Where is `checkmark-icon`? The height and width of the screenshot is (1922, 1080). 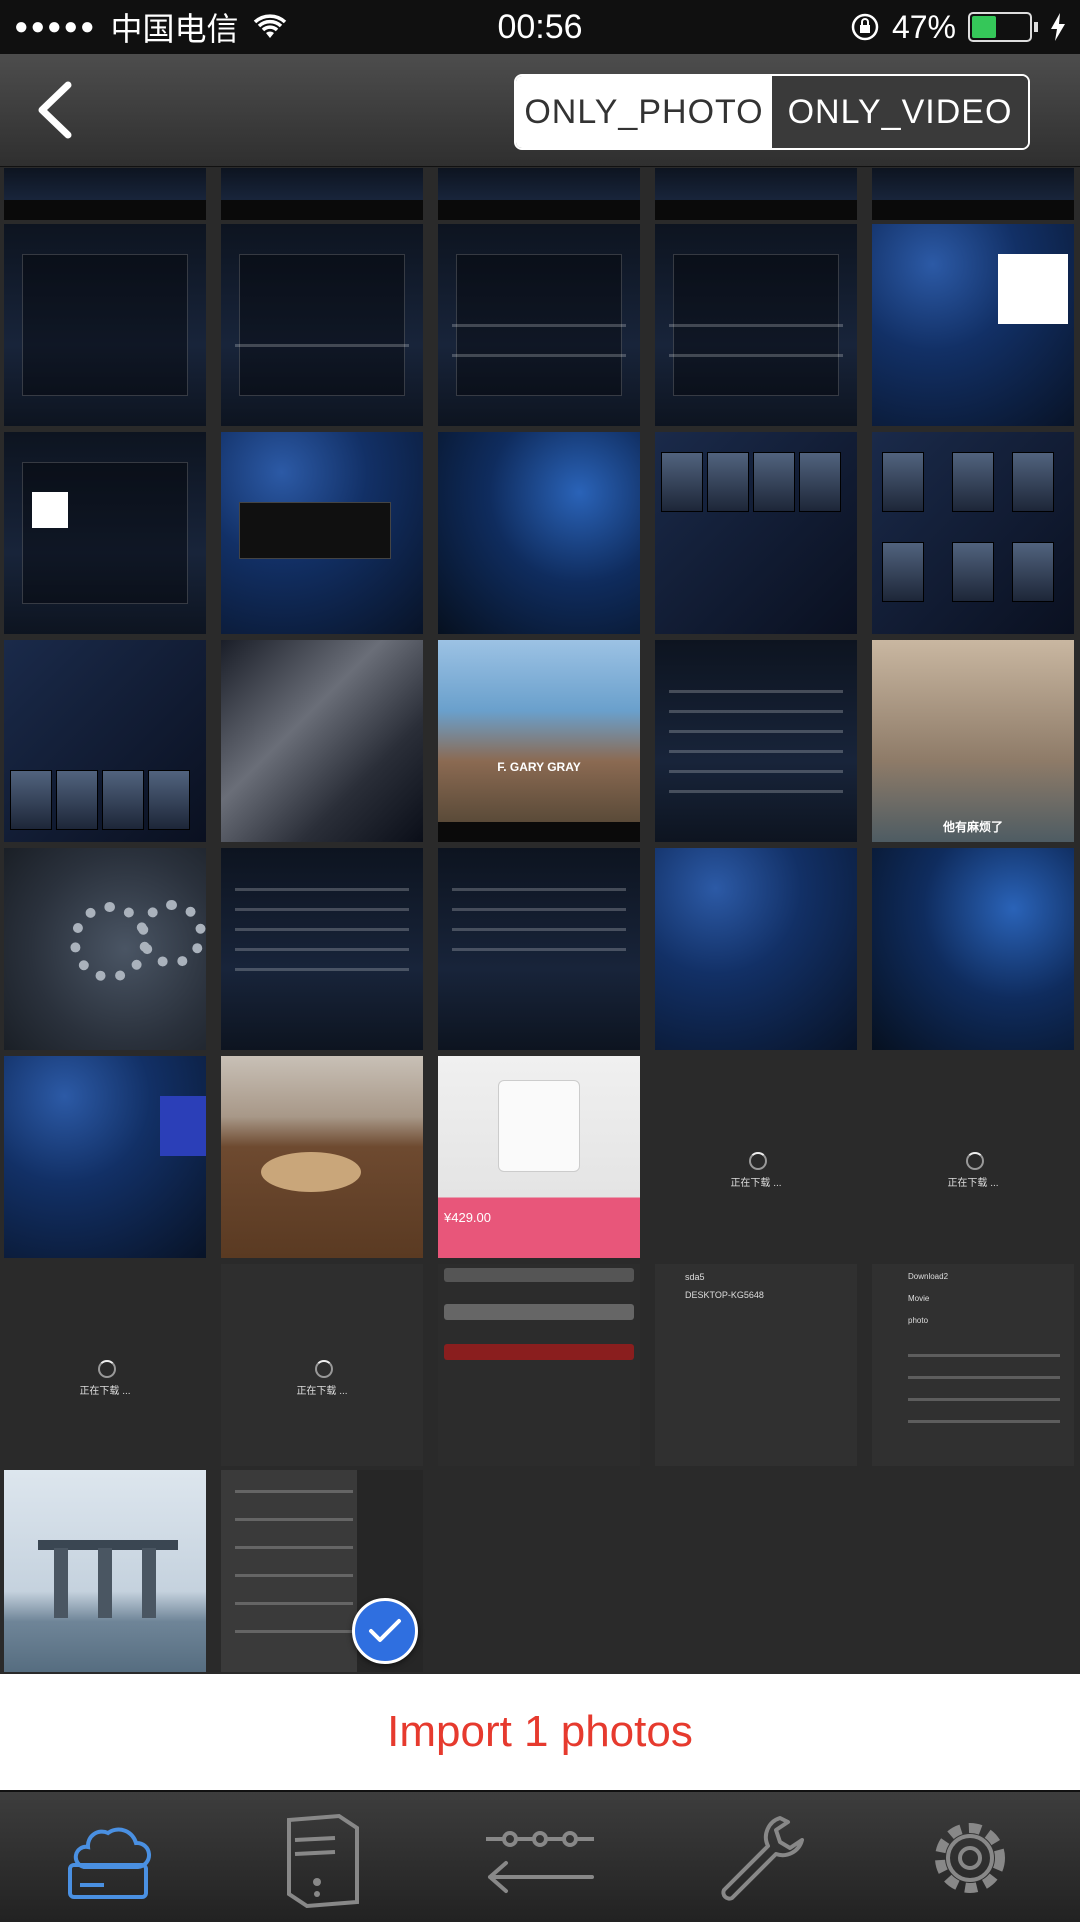 checkmark-icon is located at coordinates (385, 1630).